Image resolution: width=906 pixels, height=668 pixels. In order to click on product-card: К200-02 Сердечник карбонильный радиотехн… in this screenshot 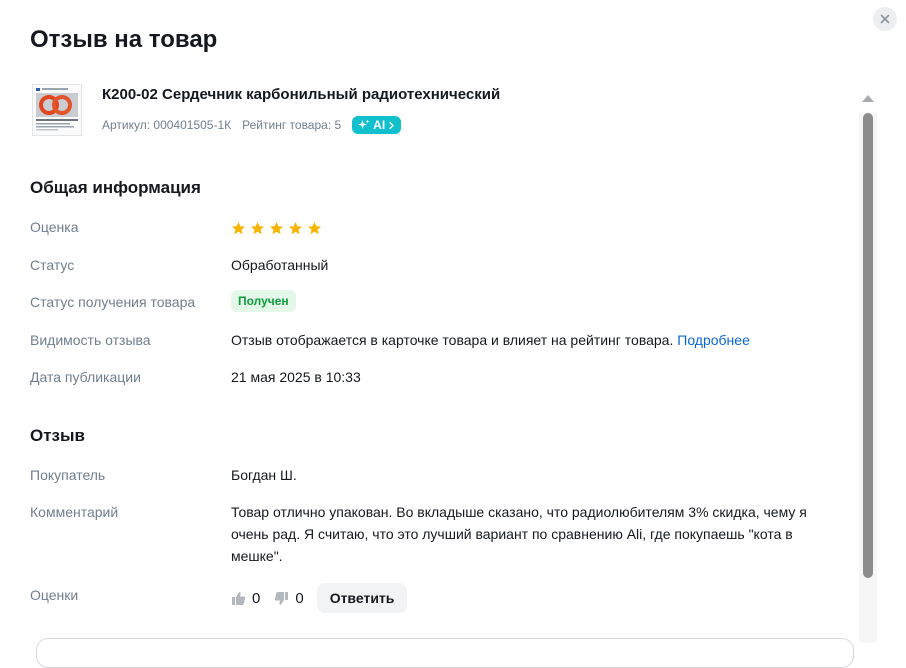, I will do `click(430, 112)`.